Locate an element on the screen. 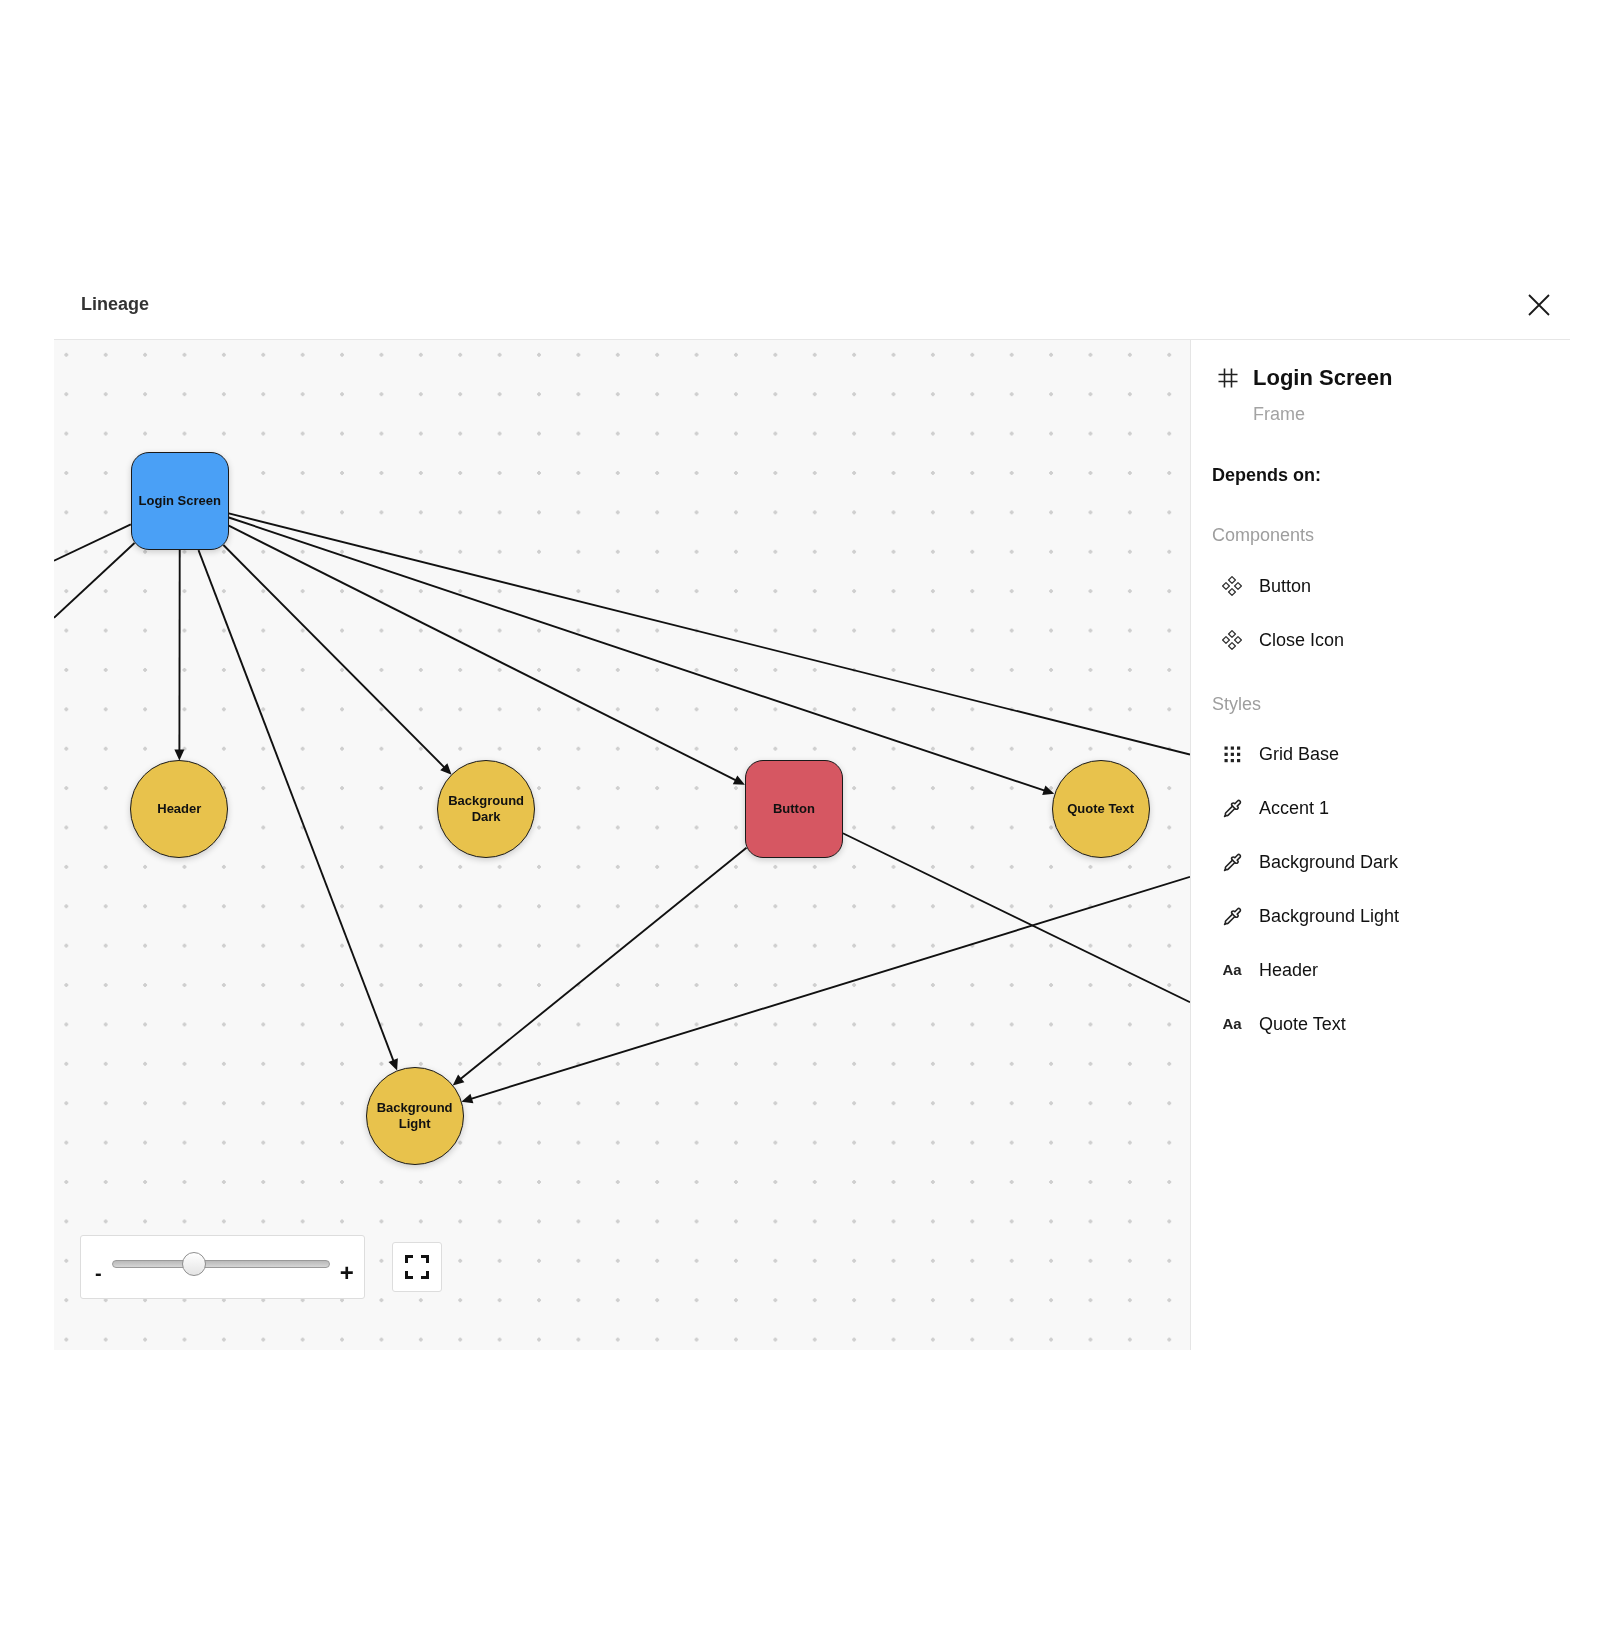  dot-grid-icon is located at coordinates (1232, 754).